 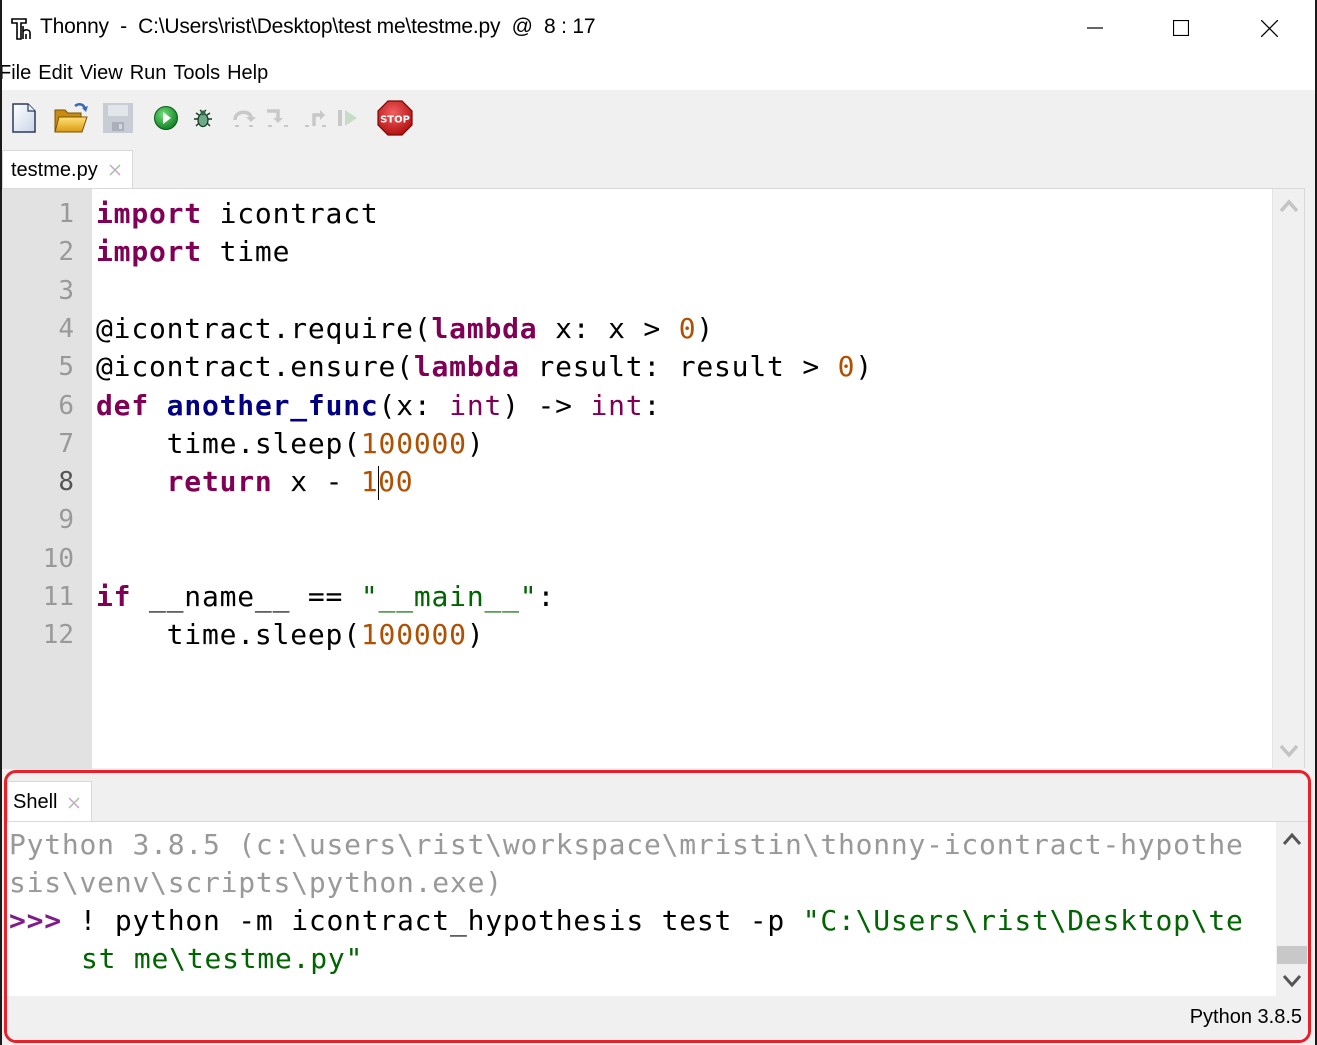 I want to click on code-token: time, so click(x=246, y=252).